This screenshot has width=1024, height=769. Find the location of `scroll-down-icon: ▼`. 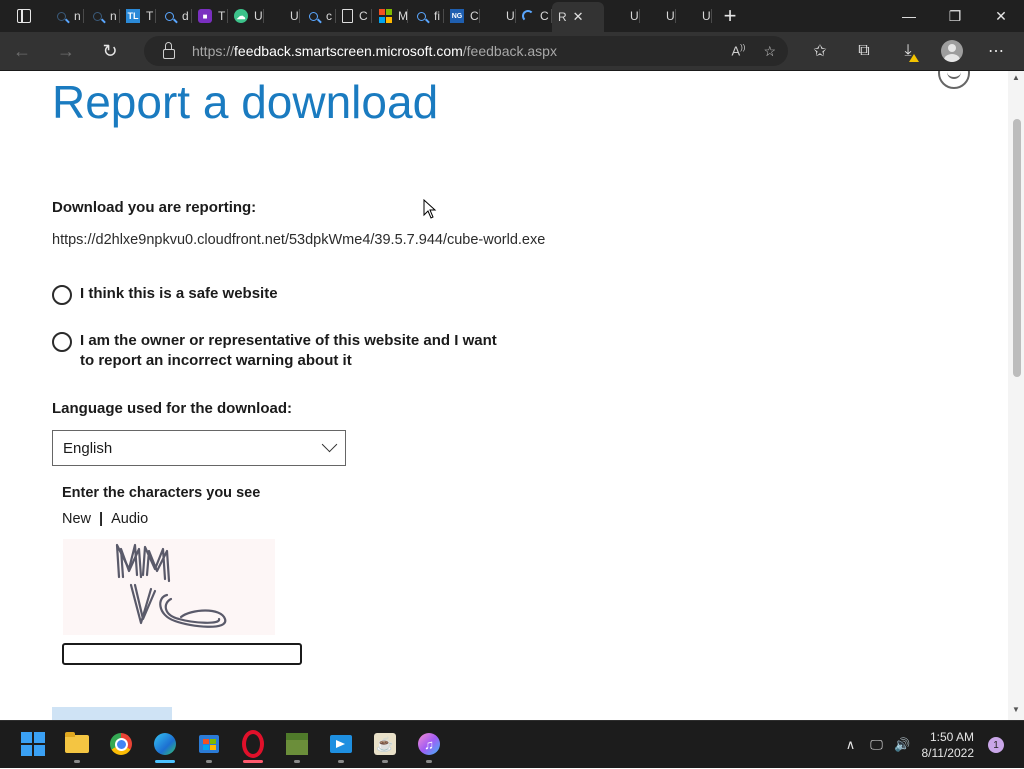

scroll-down-icon: ▼ is located at coordinates (1016, 709).